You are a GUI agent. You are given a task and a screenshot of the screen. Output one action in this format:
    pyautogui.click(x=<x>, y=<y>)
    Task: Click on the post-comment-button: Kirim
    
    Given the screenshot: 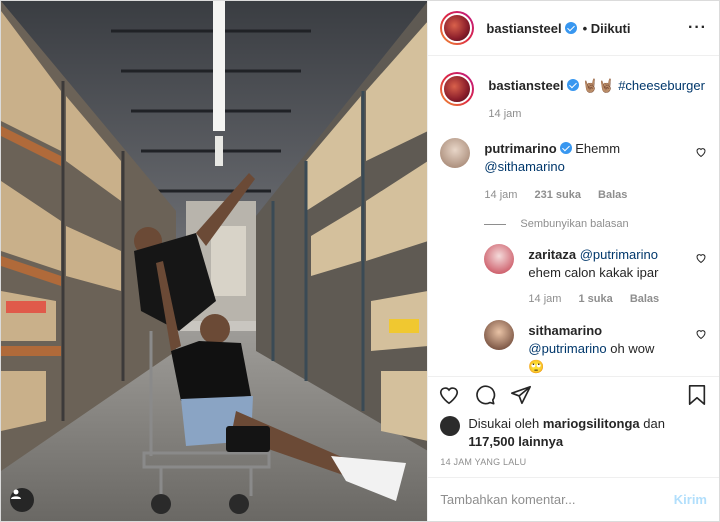 What is the action you would take?
    pyautogui.click(x=690, y=499)
    